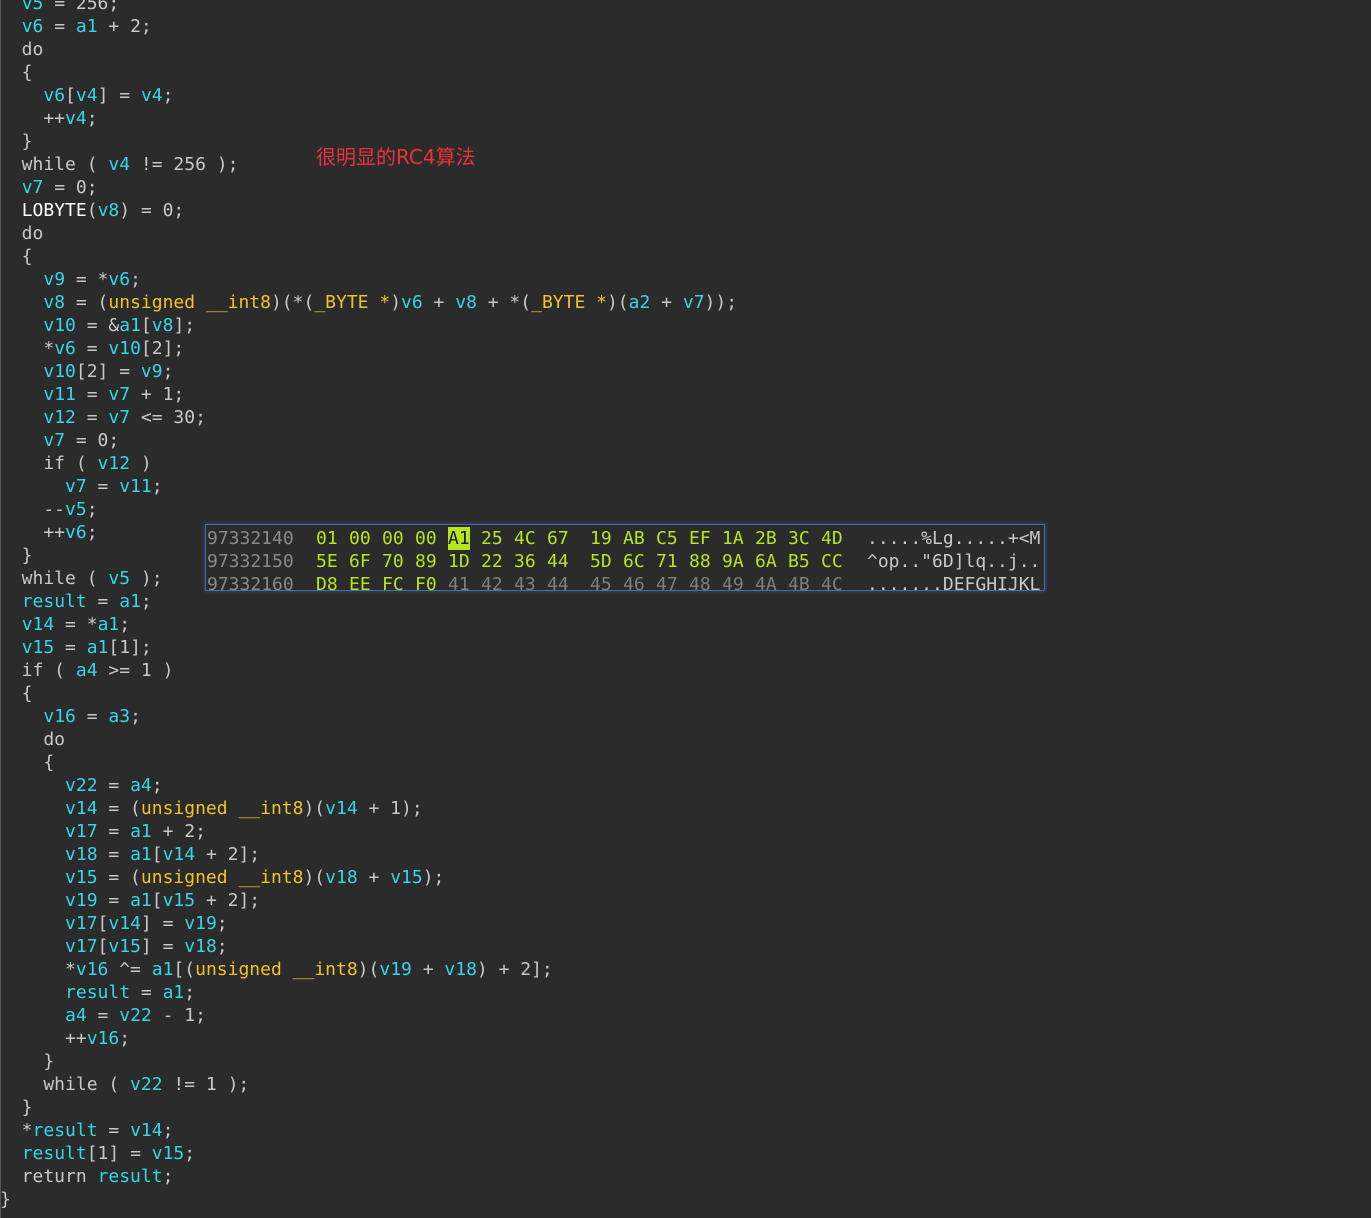  Describe the element at coordinates (685, 1153) in the screenshot. I see `code-line: result[1] = v15;` at that location.